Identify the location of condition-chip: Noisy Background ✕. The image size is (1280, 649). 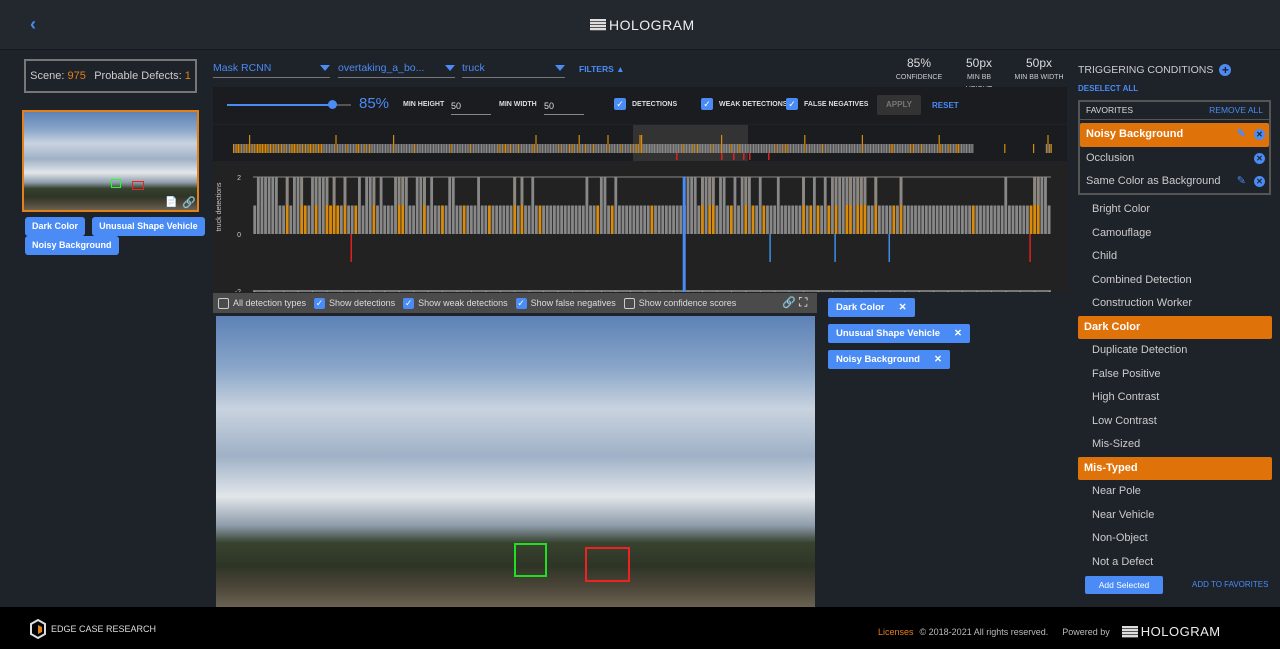
(889, 359).